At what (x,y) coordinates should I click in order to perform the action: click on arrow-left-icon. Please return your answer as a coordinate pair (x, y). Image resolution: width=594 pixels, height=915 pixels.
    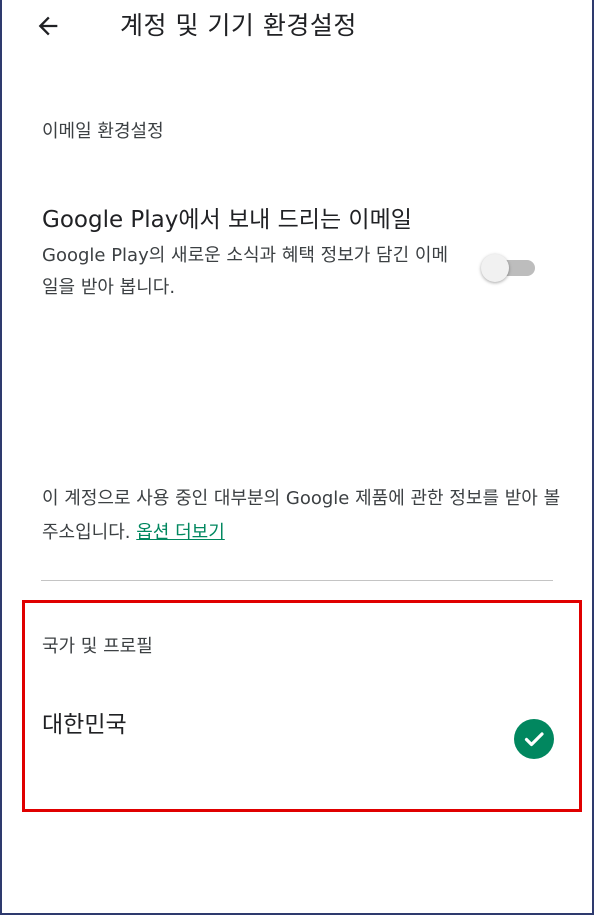
    Looking at the image, I should click on (48, 26).